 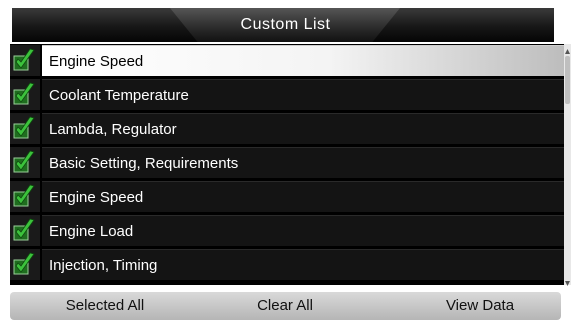 What do you see at coordinates (303, 230) in the screenshot?
I see `list-item-label: Engine Load` at bounding box center [303, 230].